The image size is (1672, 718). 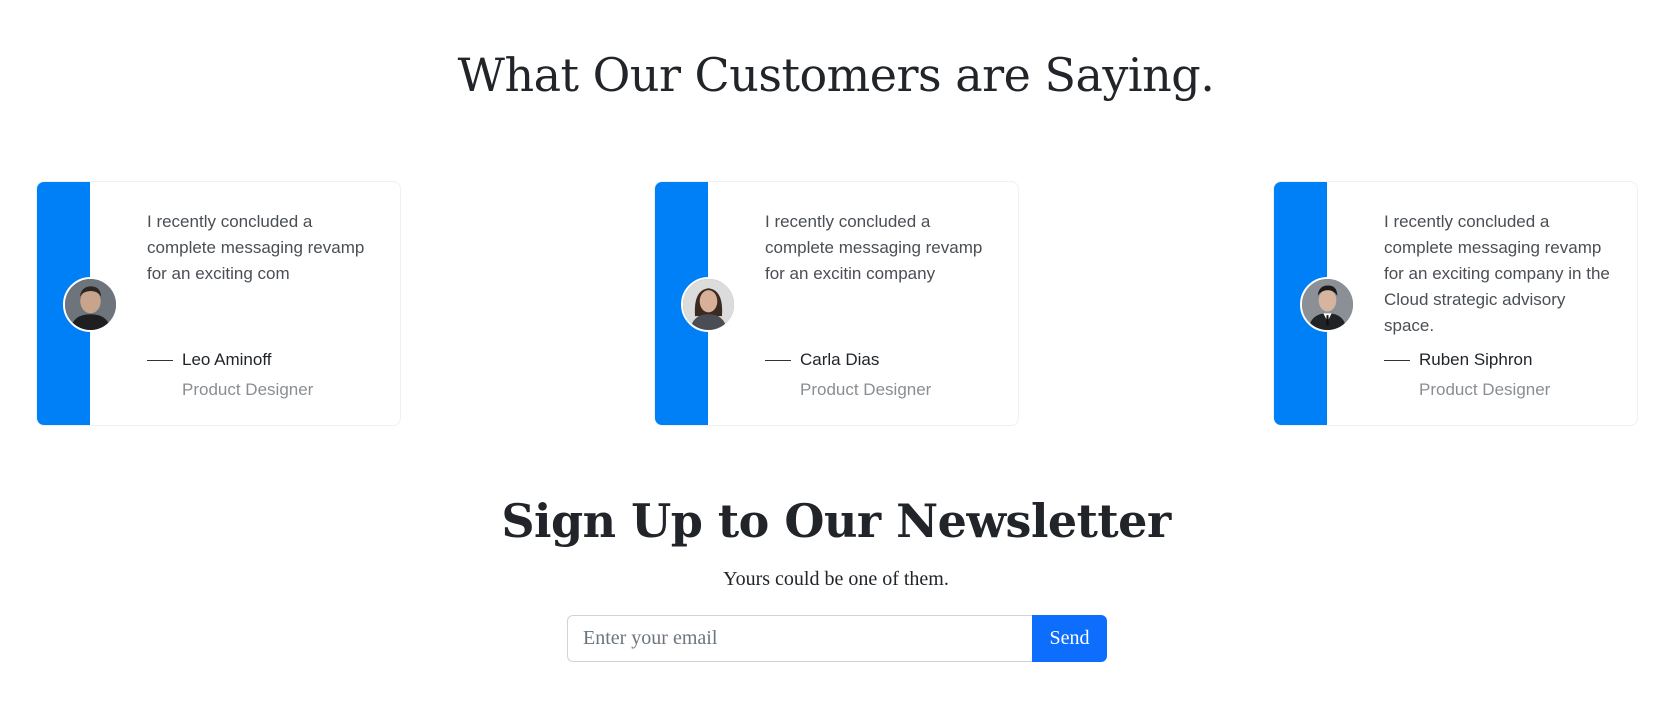 I want to click on man-suit-portrait-icon, so click(x=1327, y=304).